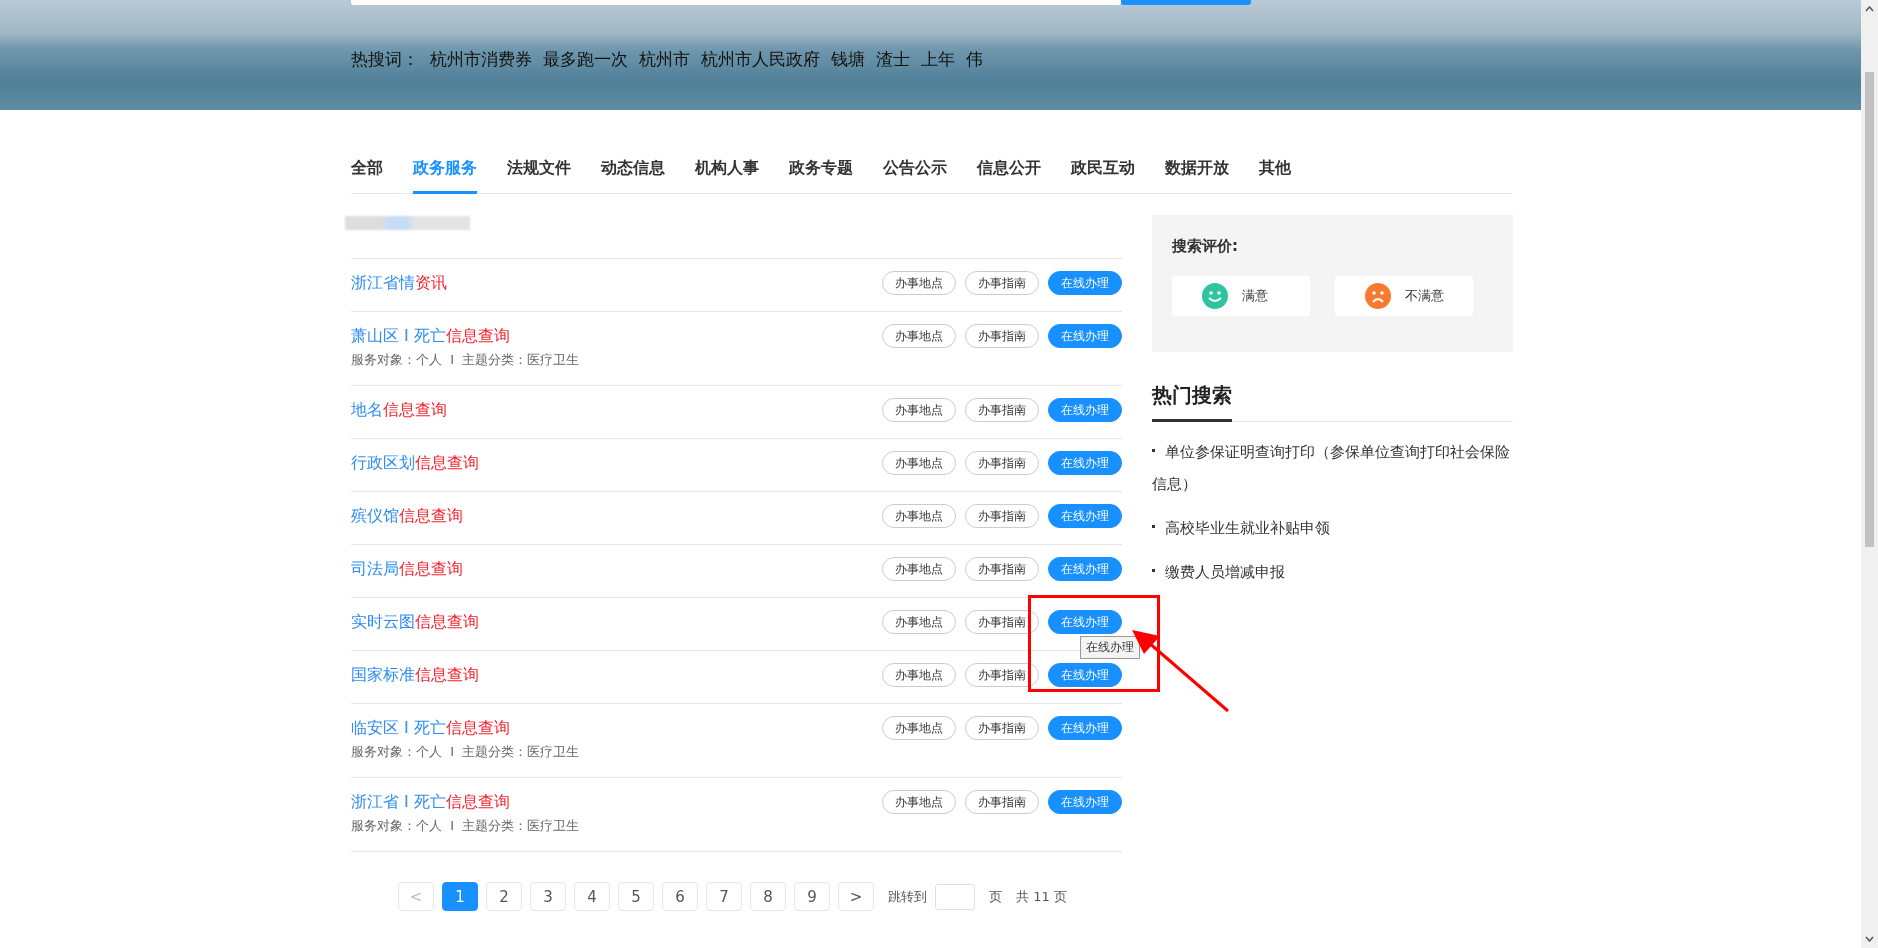 Image resolution: width=1878 pixels, height=948 pixels. I want to click on category-tab: 动态信息, so click(633, 172).